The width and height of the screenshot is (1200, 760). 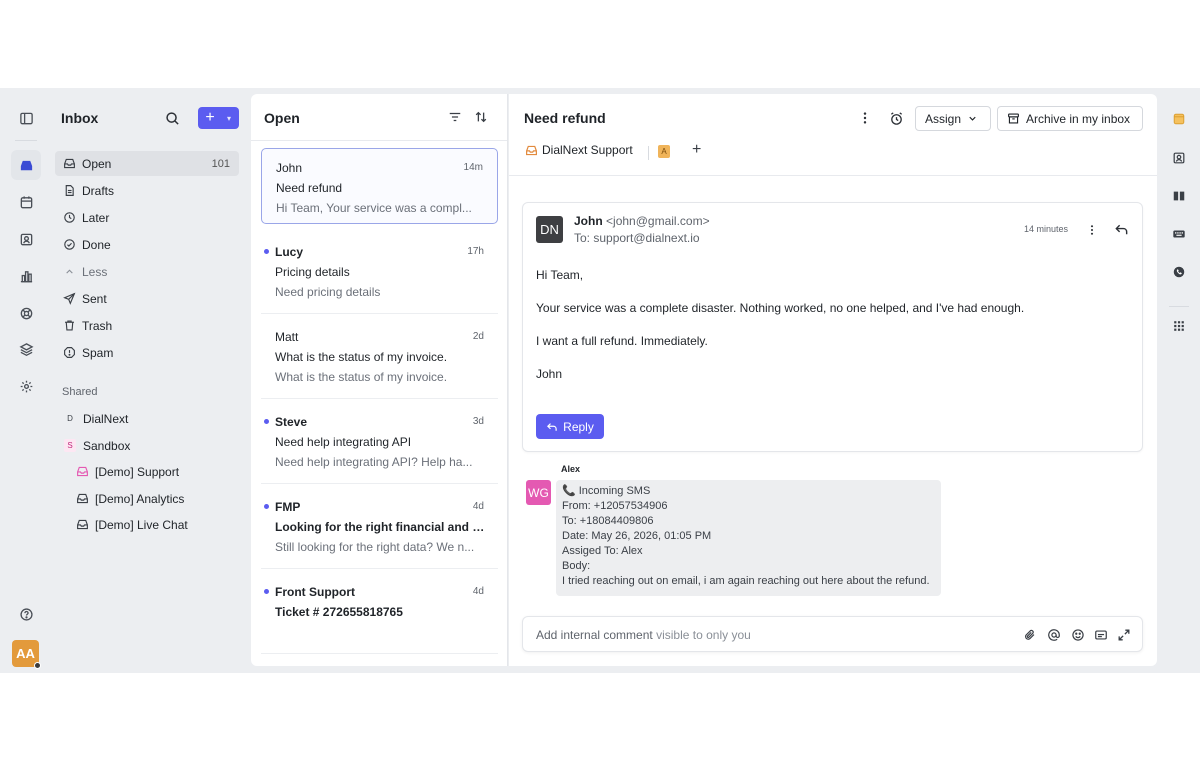 What do you see at coordinates (70, 418) in the screenshot?
I see `workspace-badge: D` at bounding box center [70, 418].